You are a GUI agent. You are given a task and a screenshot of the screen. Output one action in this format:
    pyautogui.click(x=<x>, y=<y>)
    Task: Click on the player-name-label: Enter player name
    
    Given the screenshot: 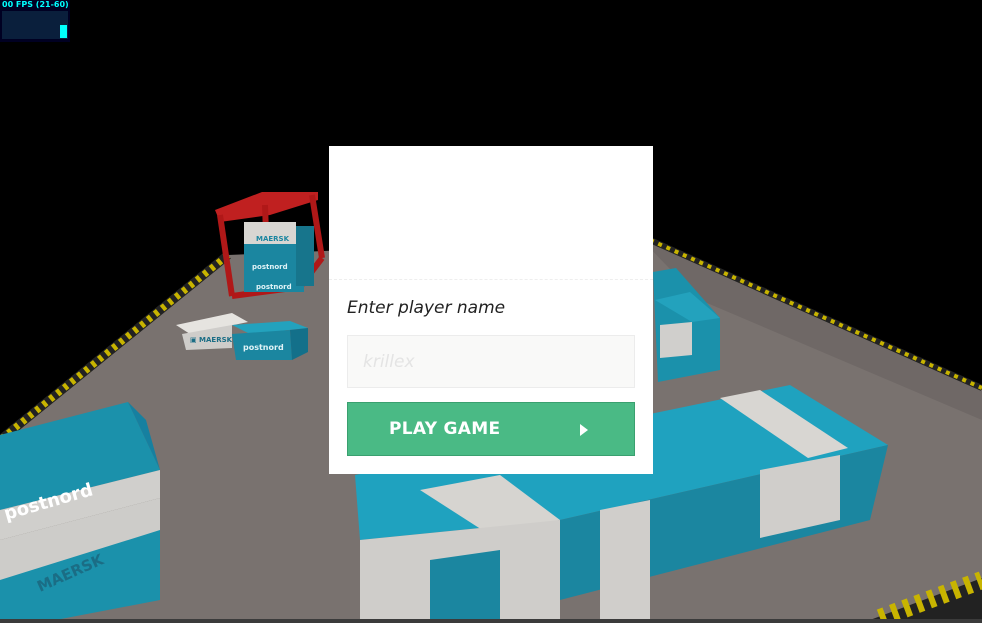 What is the action you would take?
    pyautogui.click(x=426, y=308)
    